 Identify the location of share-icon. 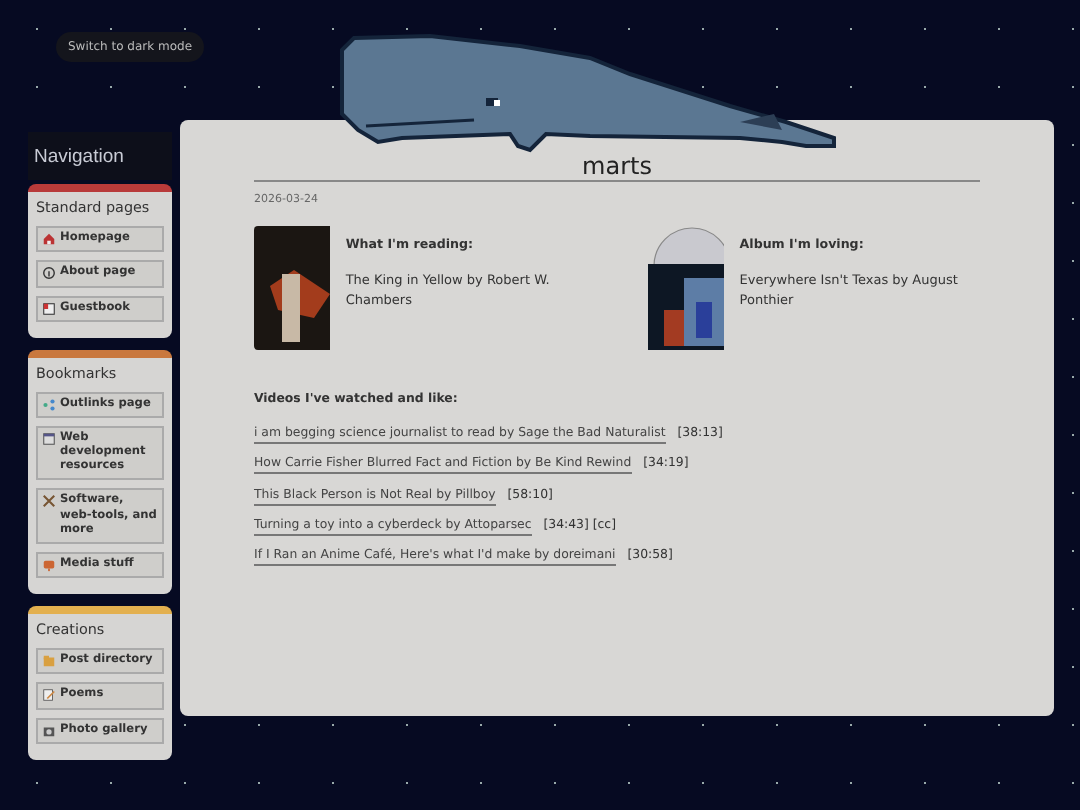
(49, 404).